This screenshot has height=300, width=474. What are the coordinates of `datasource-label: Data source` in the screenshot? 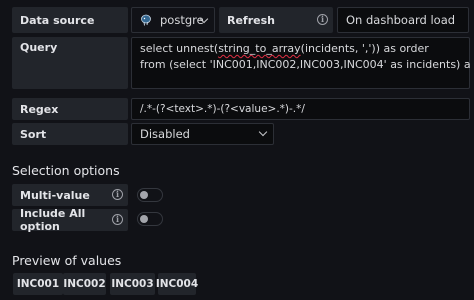 It's located at (70, 20).